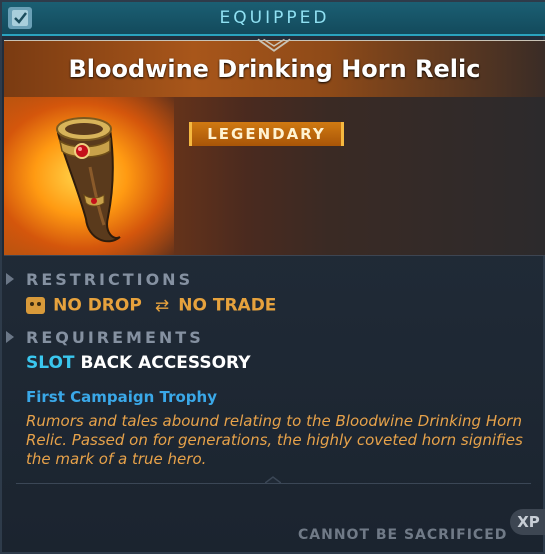  What do you see at coordinates (274, 69) in the screenshot?
I see `item-name: Bloodwine Drinking Horn Relic` at bounding box center [274, 69].